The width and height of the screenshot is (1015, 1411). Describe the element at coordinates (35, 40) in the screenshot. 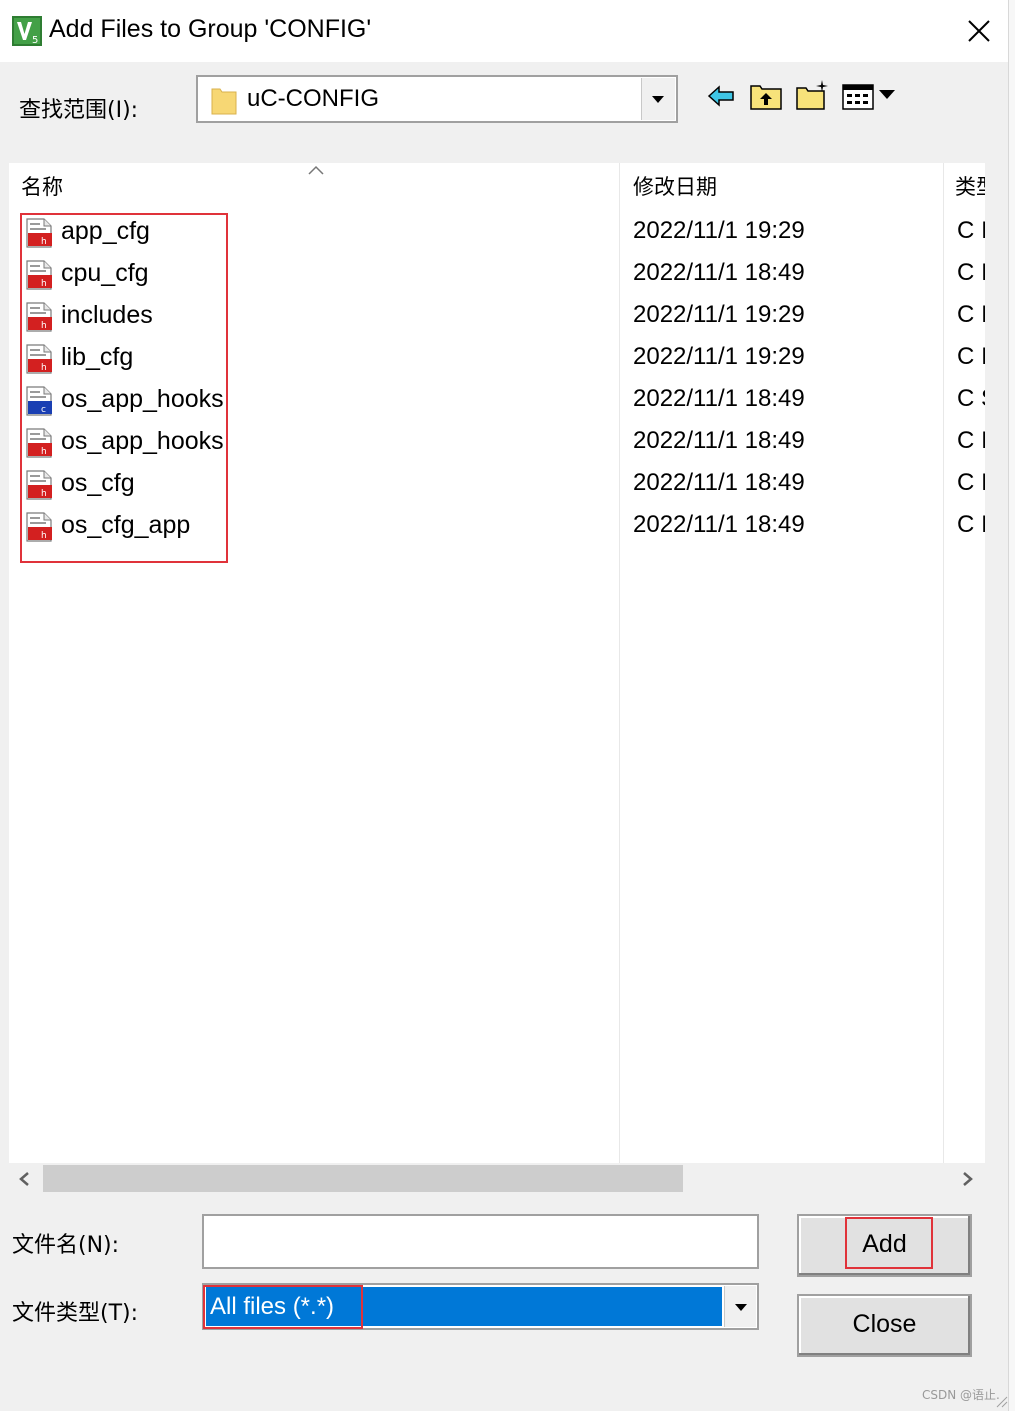

I see `svg-text: 5` at that location.